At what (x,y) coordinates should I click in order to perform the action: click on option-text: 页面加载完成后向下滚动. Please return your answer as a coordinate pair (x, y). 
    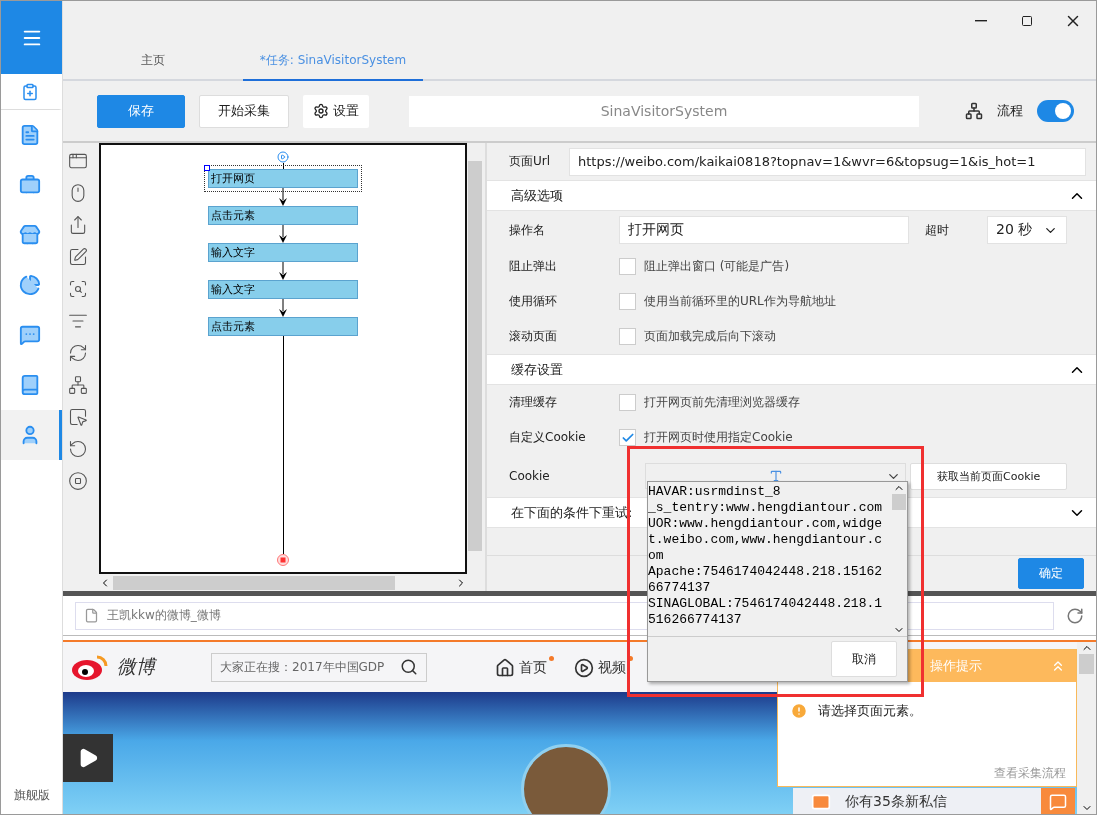
    Looking at the image, I should click on (710, 336).